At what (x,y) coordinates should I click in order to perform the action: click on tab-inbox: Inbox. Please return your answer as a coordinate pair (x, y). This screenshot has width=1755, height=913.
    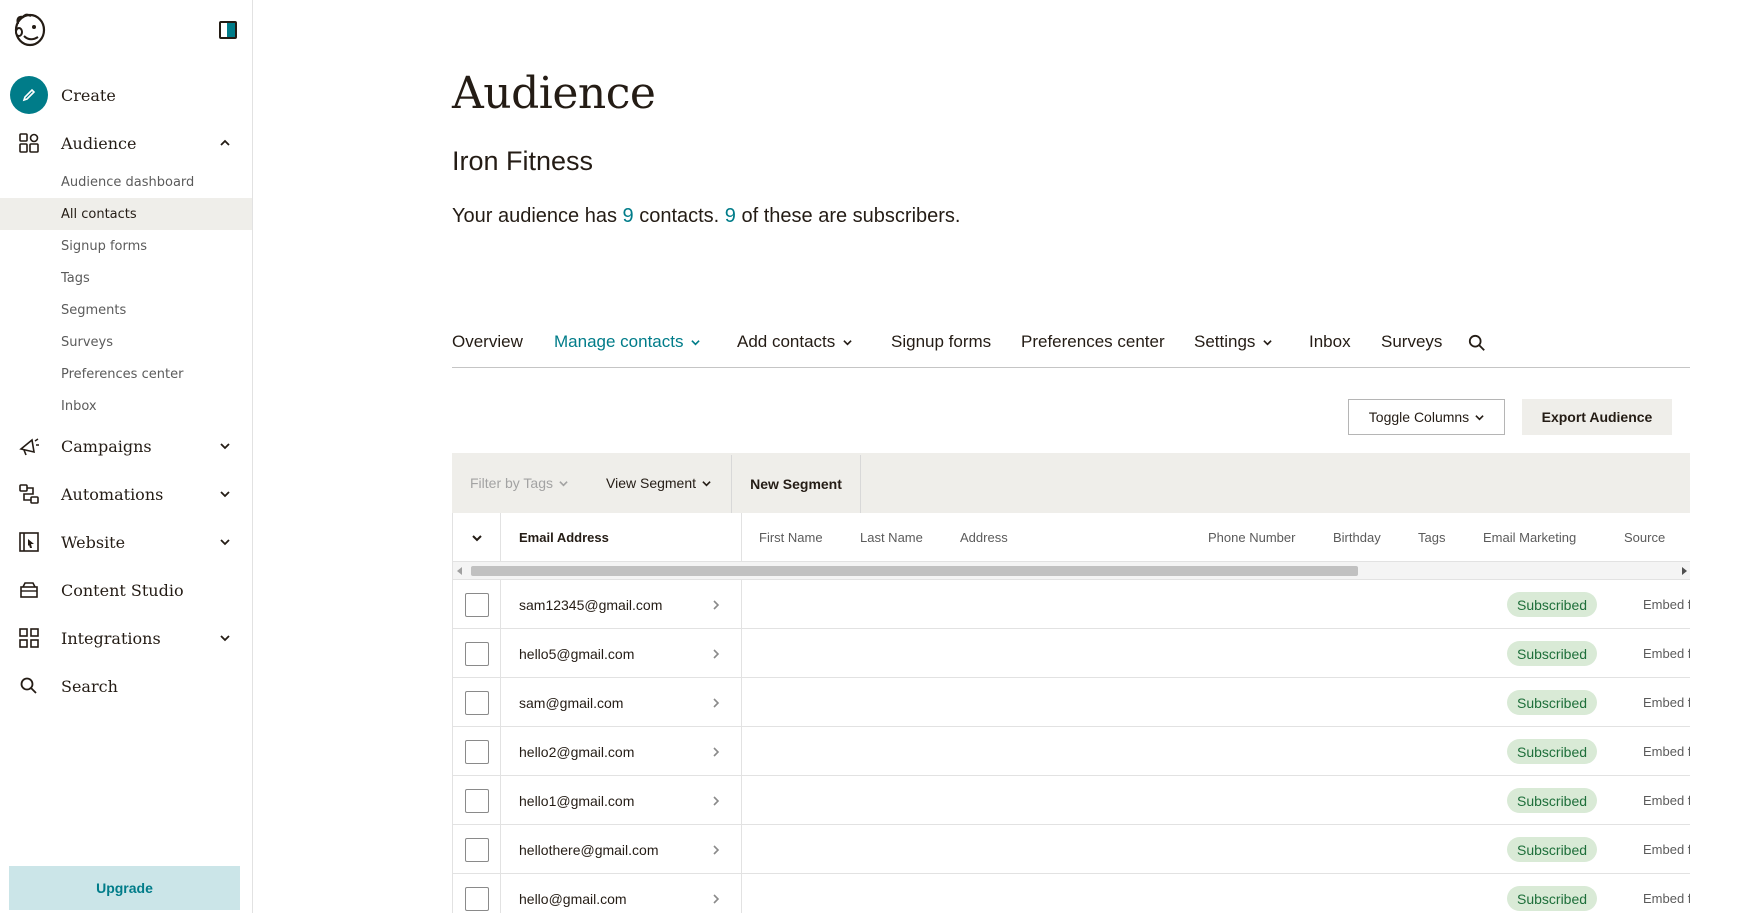
    Looking at the image, I should click on (1330, 342).